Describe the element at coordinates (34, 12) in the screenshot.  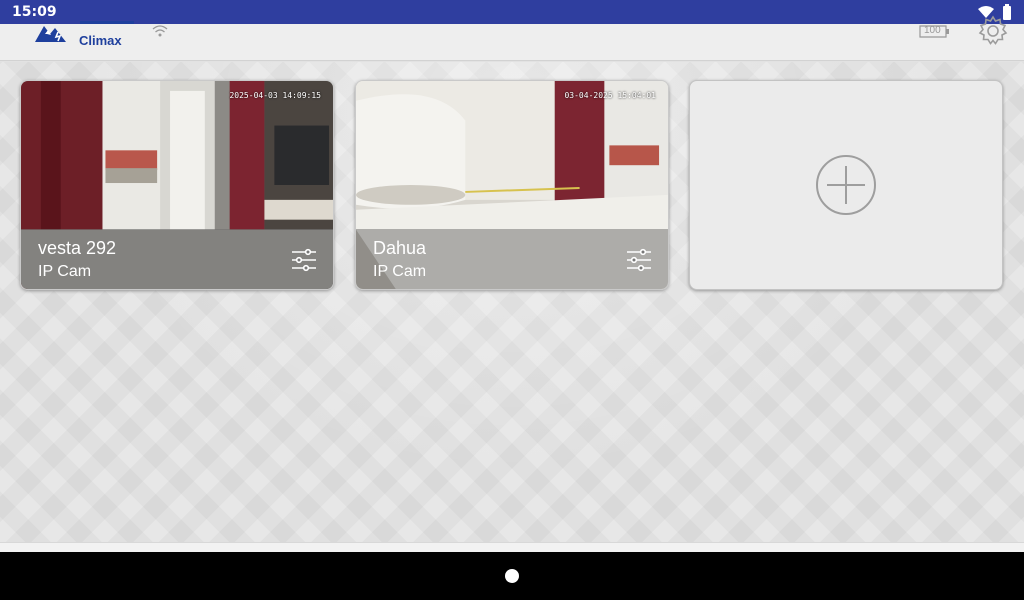
I see `status-time: 15:09` at that location.